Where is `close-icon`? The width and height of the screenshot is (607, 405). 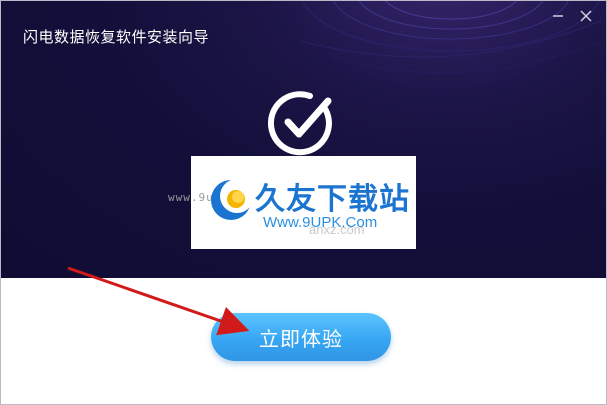 close-icon is located at coordinates (586, 16).